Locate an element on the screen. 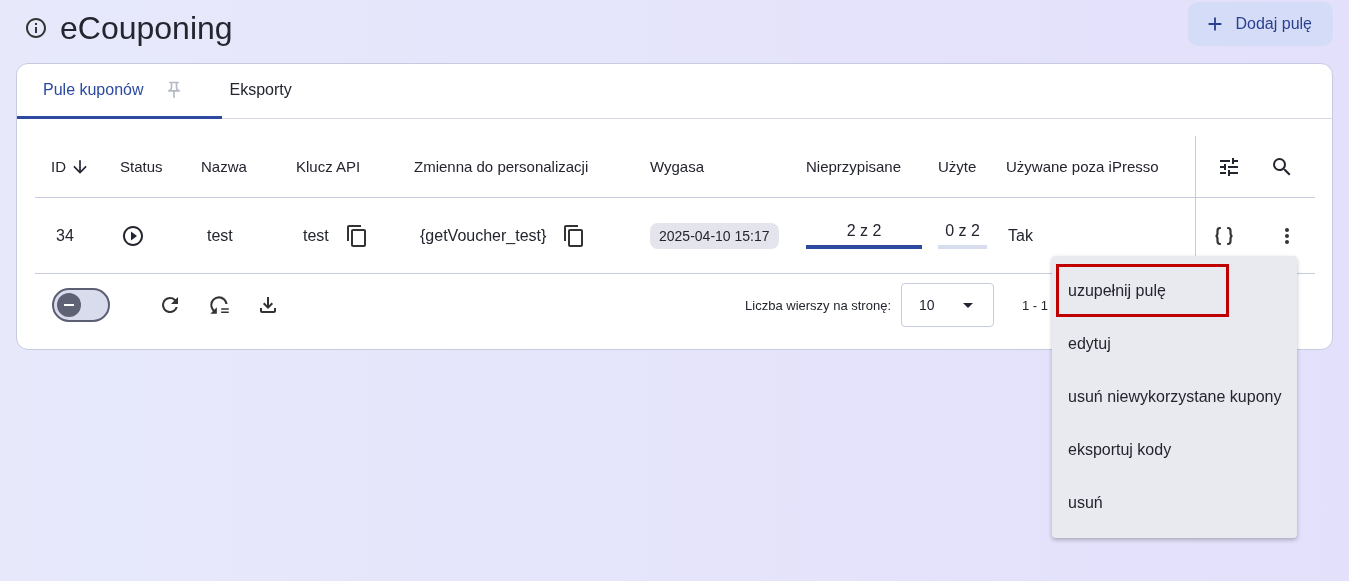  info-icon is located at coordinates (36, 28).